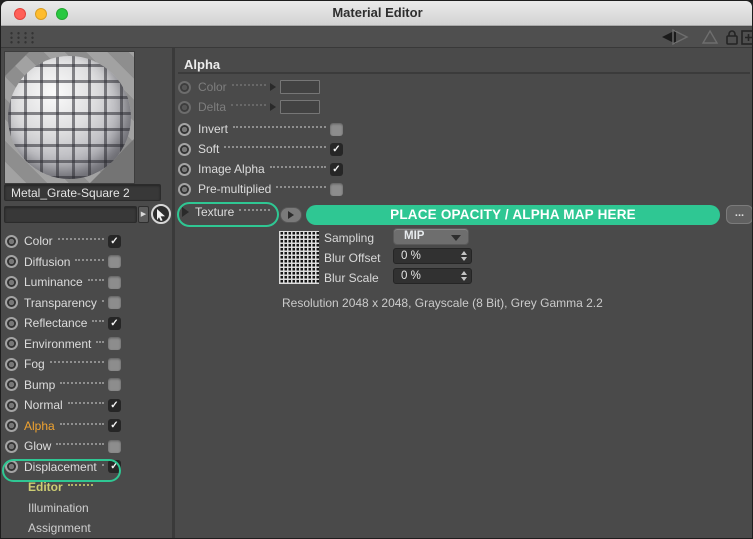  Describe the element at coordinates (17, 64) in the screenshot. I see `preview-corner-decoration` at that location.